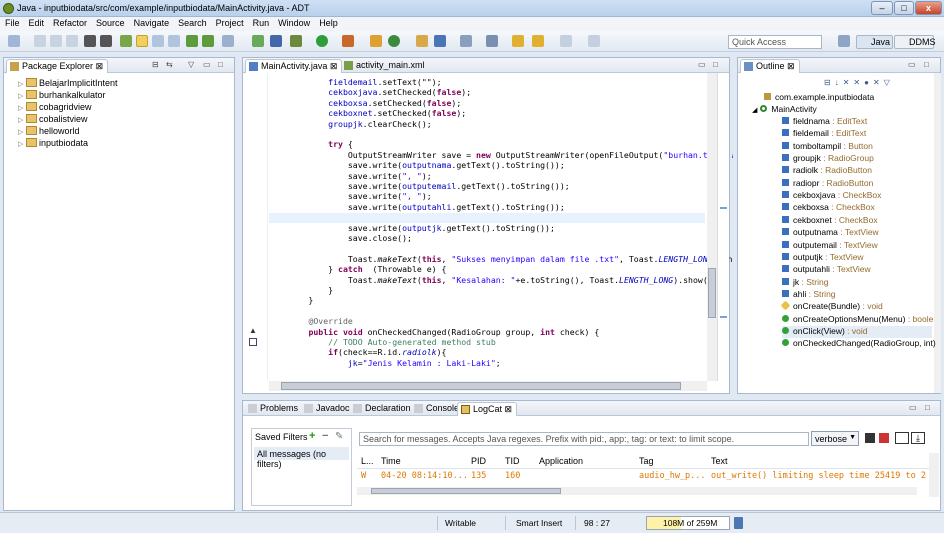 The image size is (944, 533). I want to click on edit-filter-icon: ✎, so click(339, 436).